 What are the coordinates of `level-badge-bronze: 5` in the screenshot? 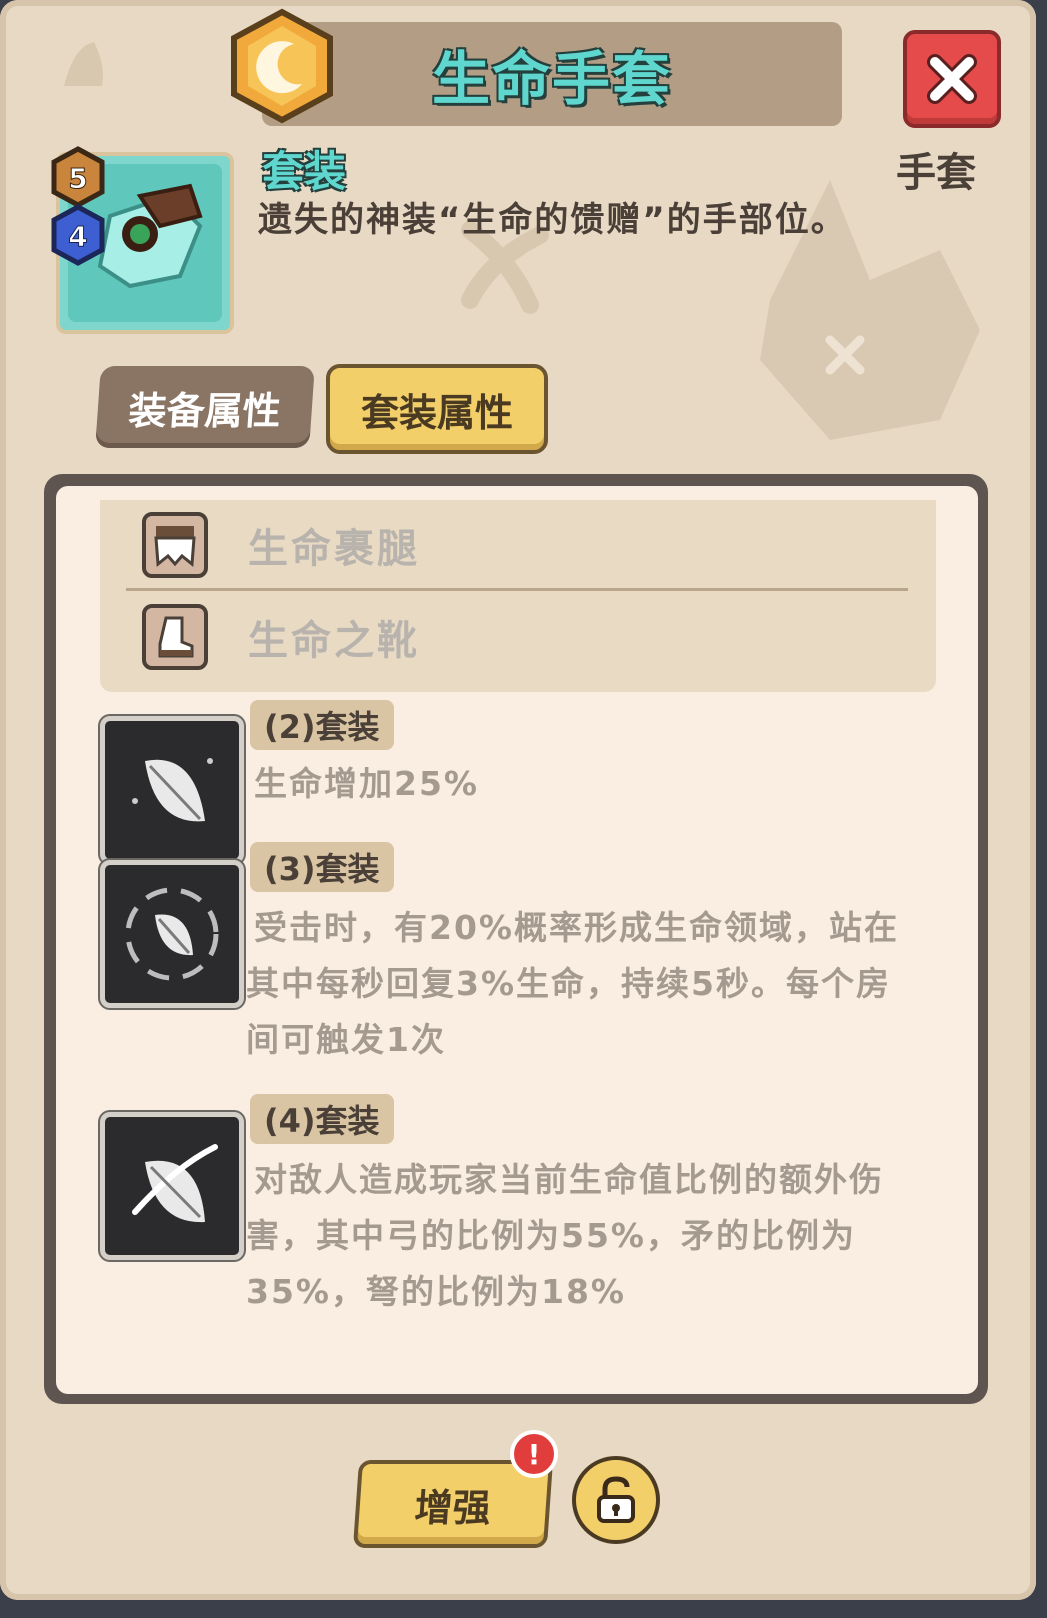 It's located at (78, 177).